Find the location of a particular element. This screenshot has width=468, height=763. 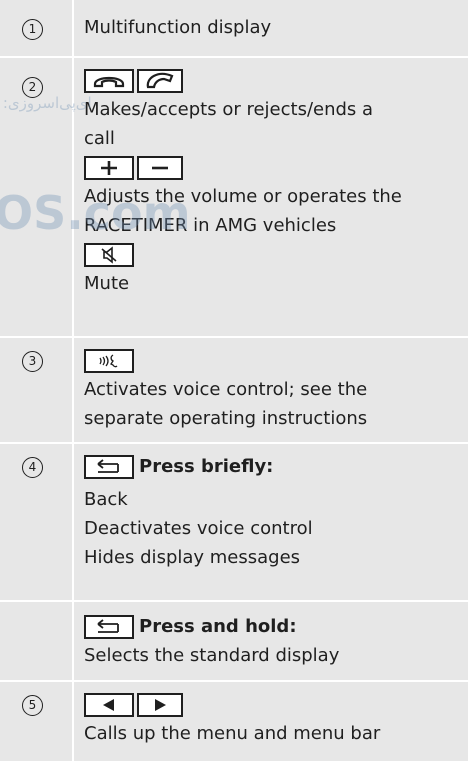

press-label: Press and hold: is located at coordinates (218, 626).